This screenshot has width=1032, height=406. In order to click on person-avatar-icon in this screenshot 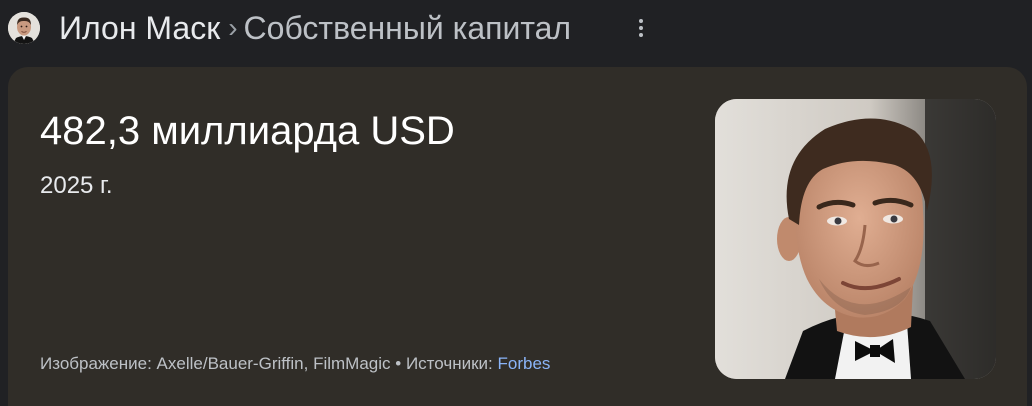, I will do `click(24, 28)`.